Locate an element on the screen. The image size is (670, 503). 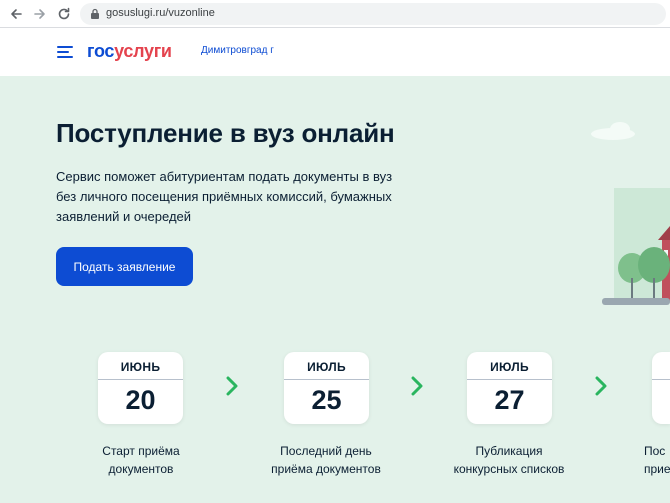
caption-line: Пос is located at coordinates (655, 451).